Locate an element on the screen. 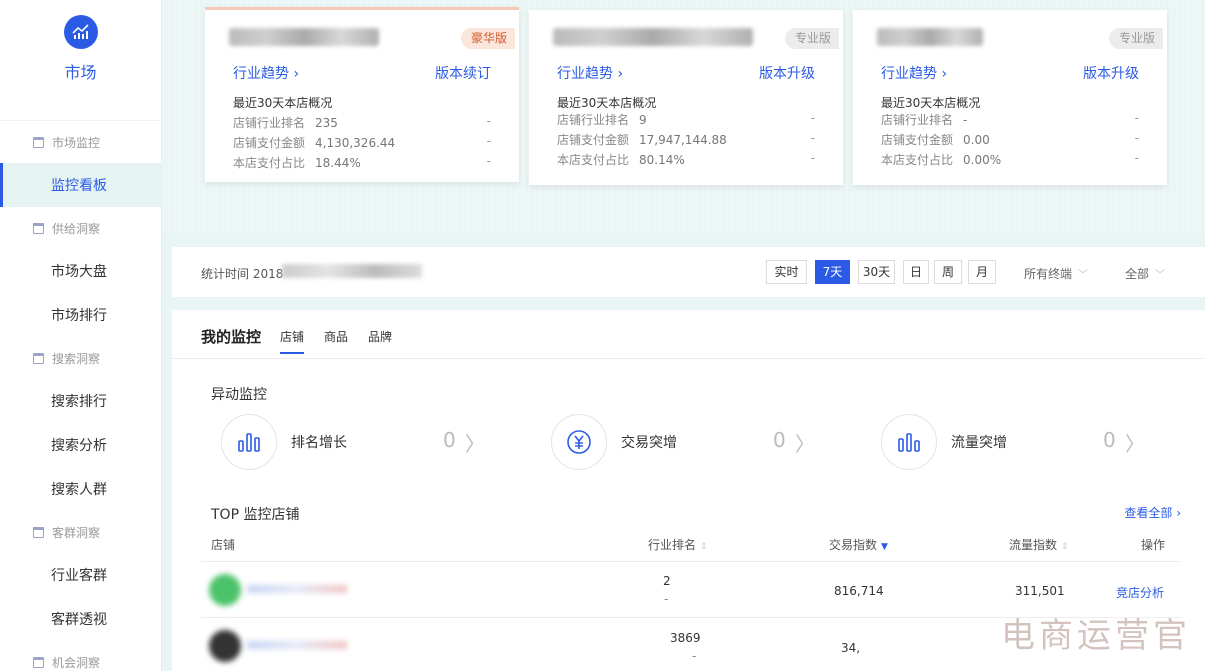 This screenshot has height=671, width=1205. all-dropdown: 全部 ﹀ is located at coordinates (1145, 273).